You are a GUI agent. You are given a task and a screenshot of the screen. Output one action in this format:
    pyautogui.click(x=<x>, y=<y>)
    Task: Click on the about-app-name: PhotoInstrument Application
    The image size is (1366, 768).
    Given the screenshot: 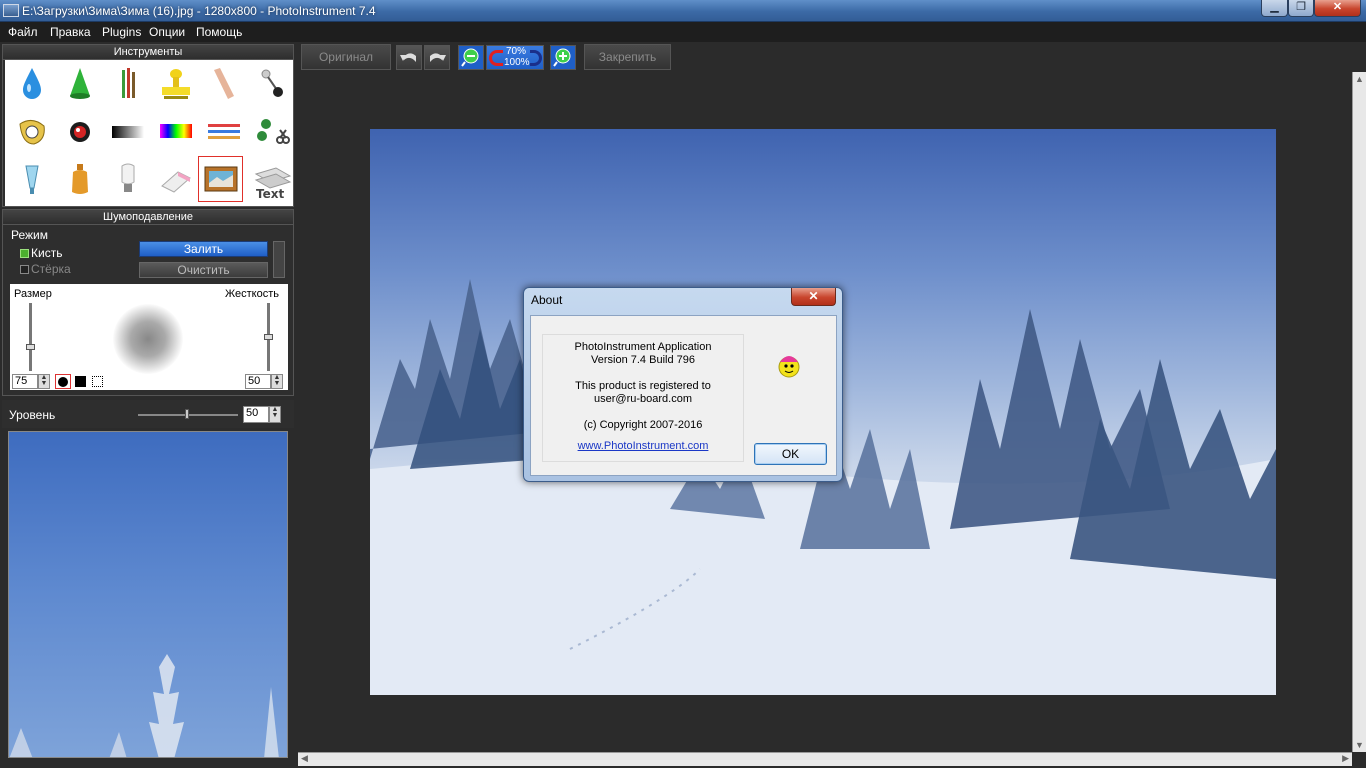 What is the action you would take?
    pyautogui.click(x=643, y=347)
    